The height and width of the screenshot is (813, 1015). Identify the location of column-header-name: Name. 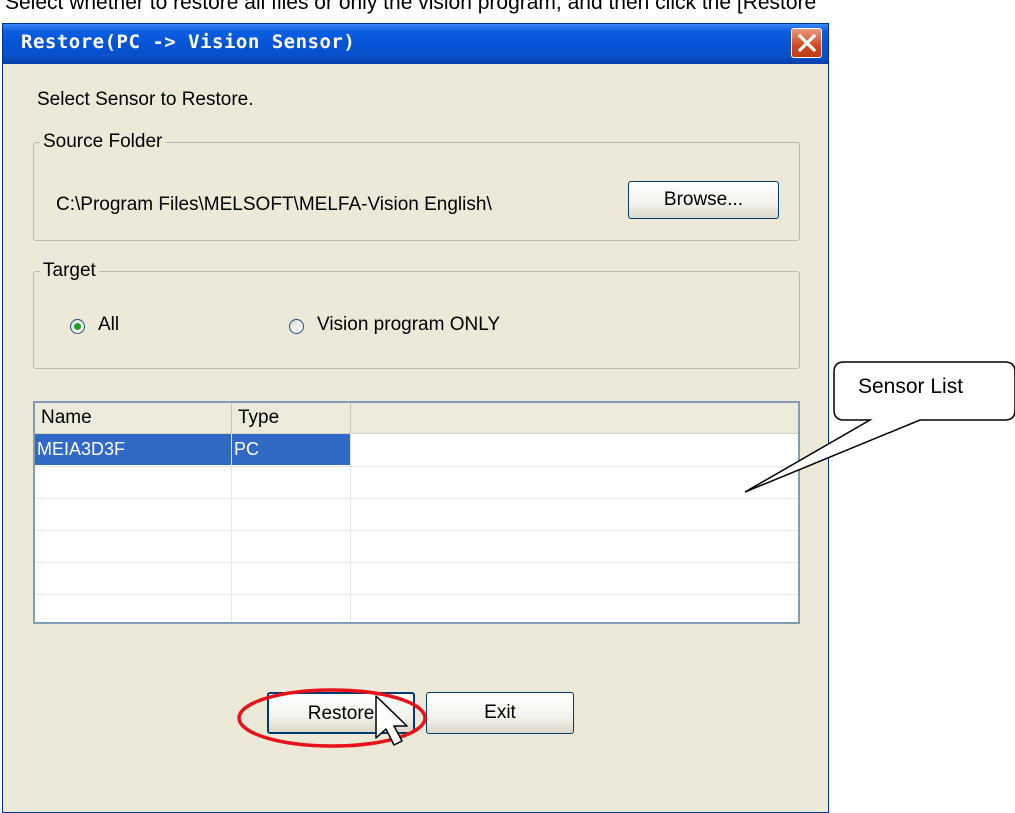
(133, 418).